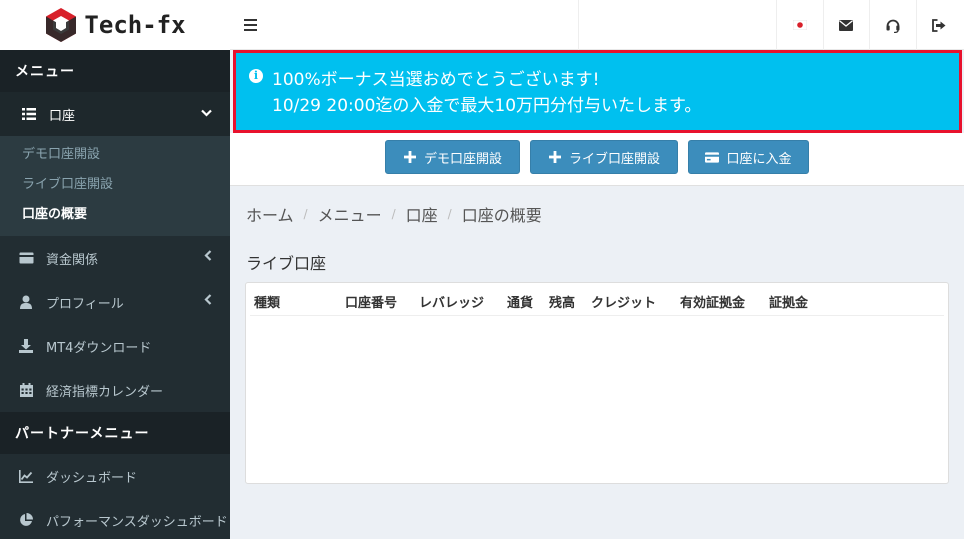 The image size is (964, 539). What do you see at coordinates (394, 214) in the screenshot?
I see `breadcrumb: ホーム / メニュー / 口座 / 口座の概要` at bounding box center [394, 214].